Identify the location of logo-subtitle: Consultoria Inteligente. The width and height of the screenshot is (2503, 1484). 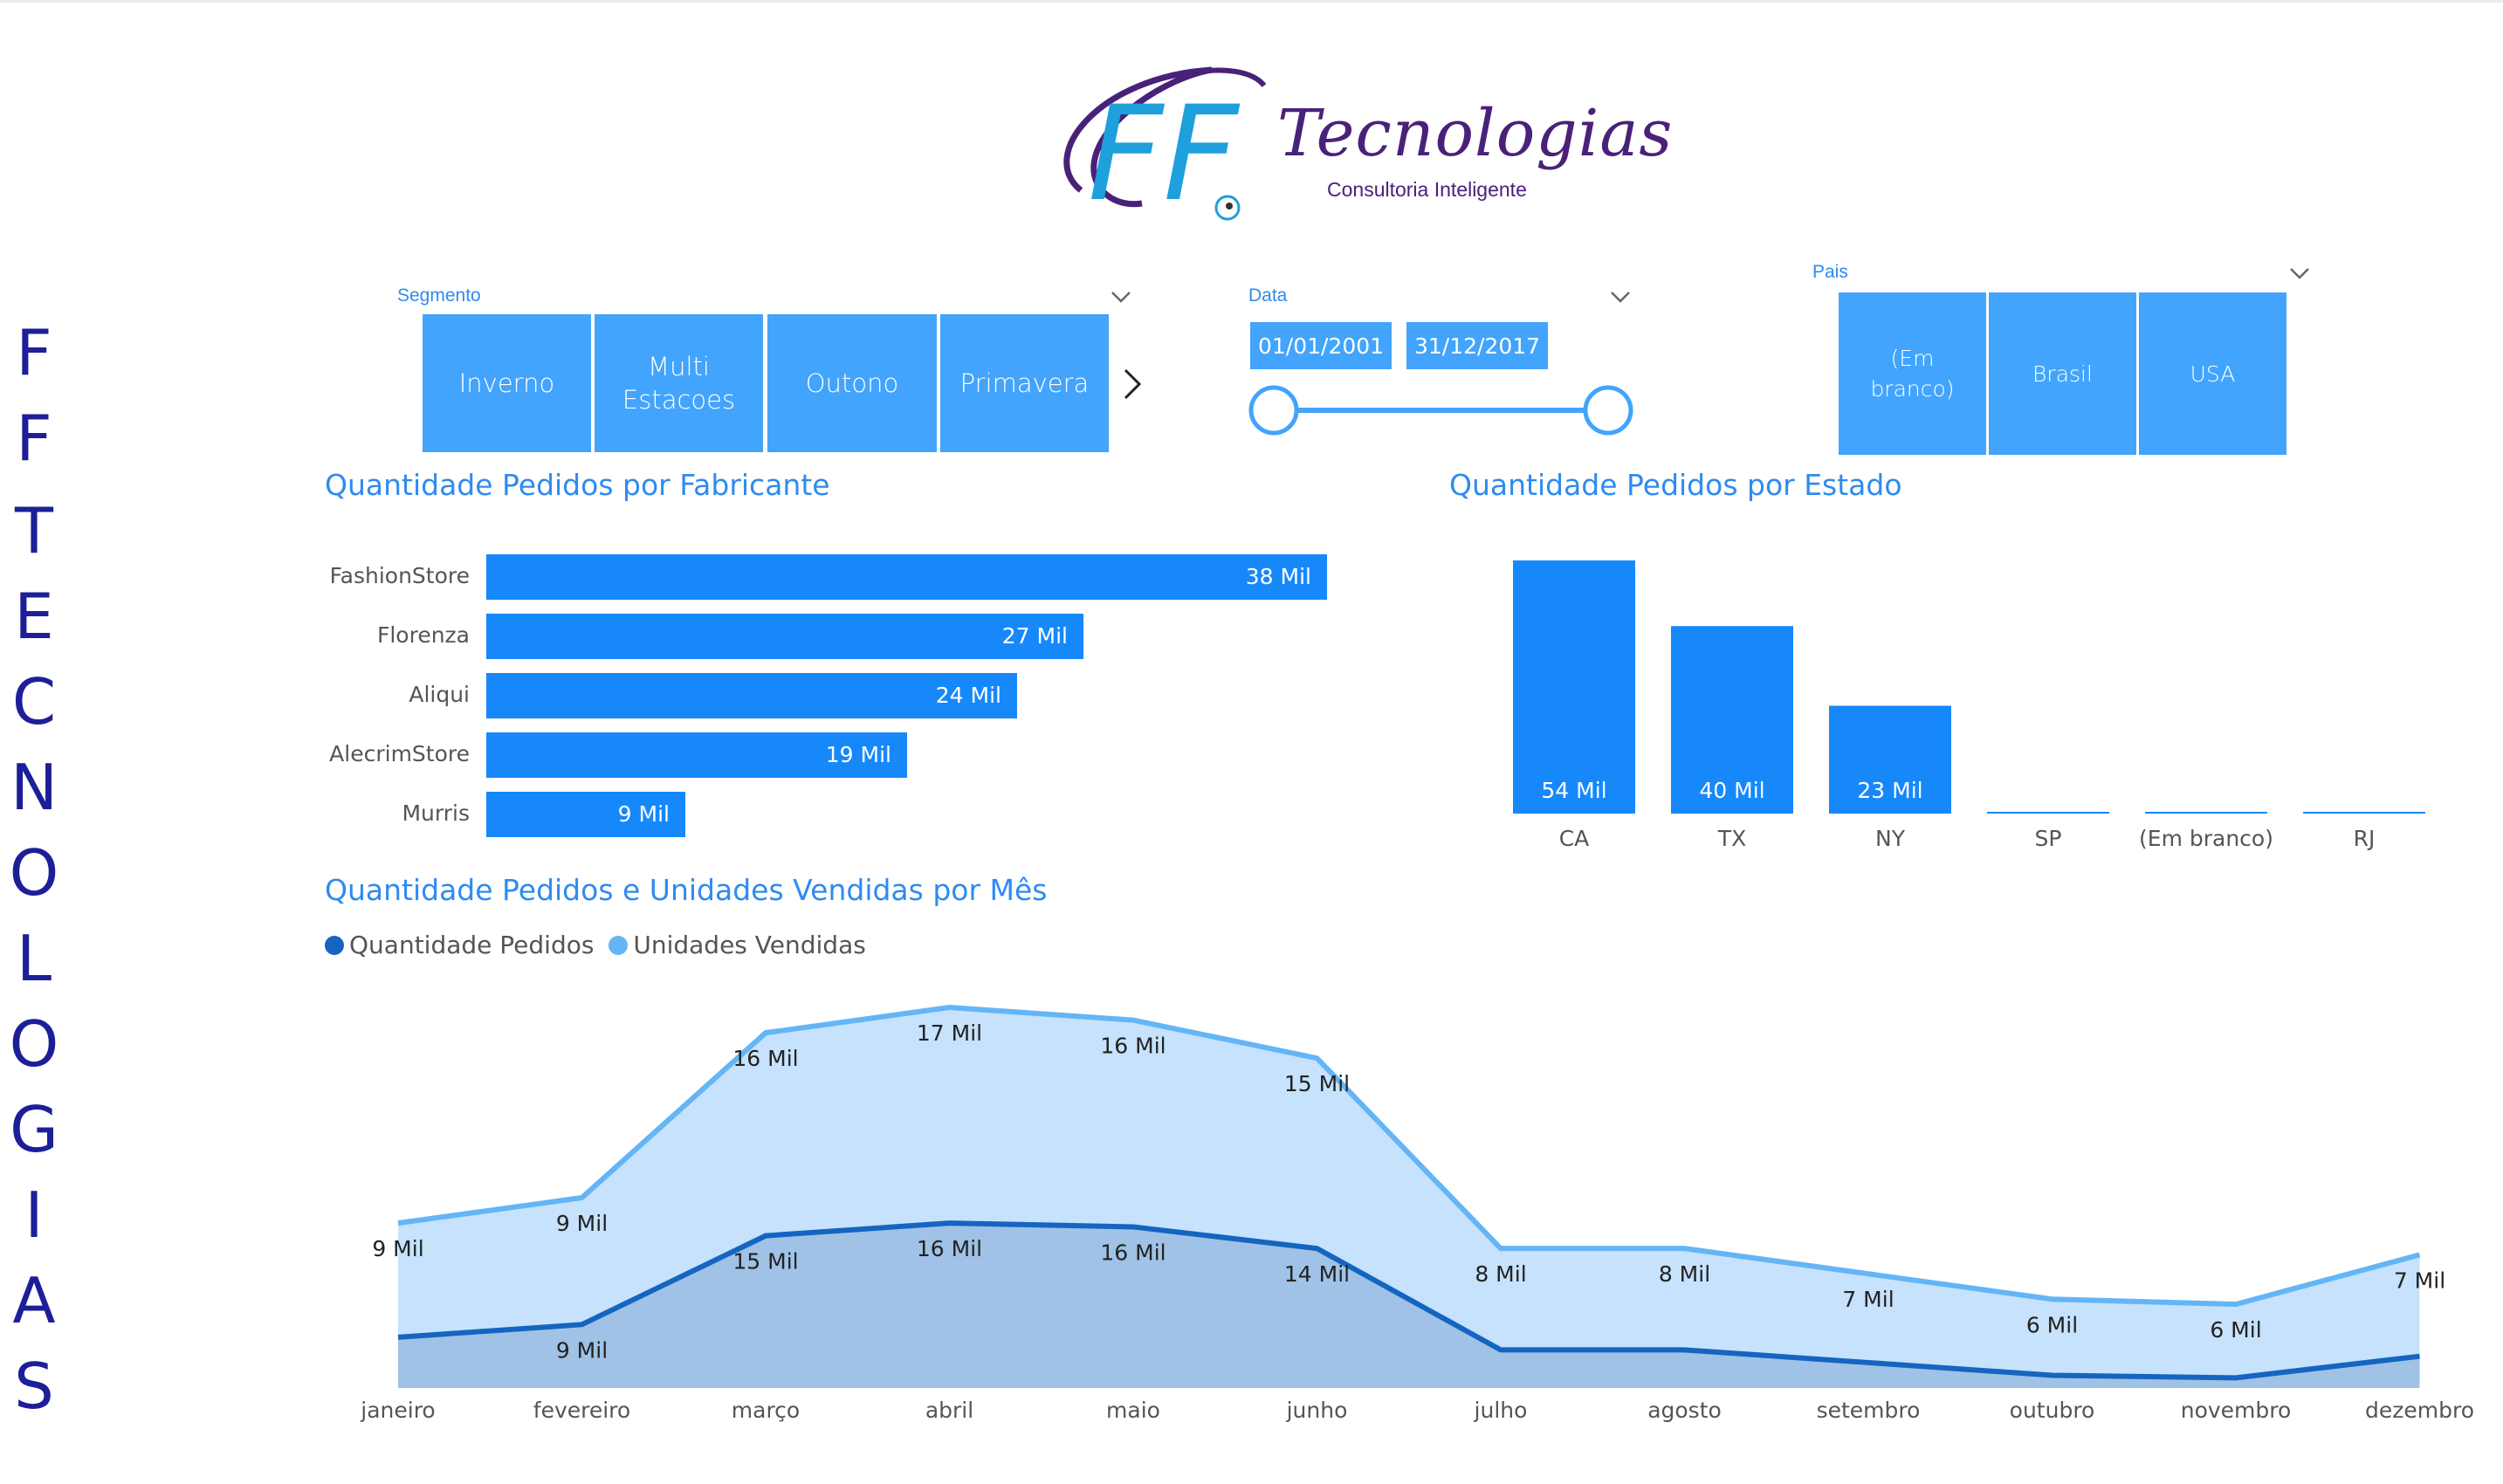
(1427, 189).